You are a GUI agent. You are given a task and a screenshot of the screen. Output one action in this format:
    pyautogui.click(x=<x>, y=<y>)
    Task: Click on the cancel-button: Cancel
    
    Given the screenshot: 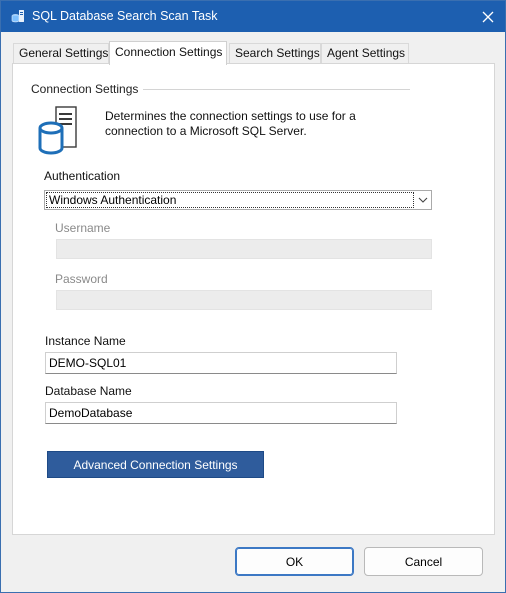 What is the action you would take?
    pyautogui.click(x=423, y=561)
    